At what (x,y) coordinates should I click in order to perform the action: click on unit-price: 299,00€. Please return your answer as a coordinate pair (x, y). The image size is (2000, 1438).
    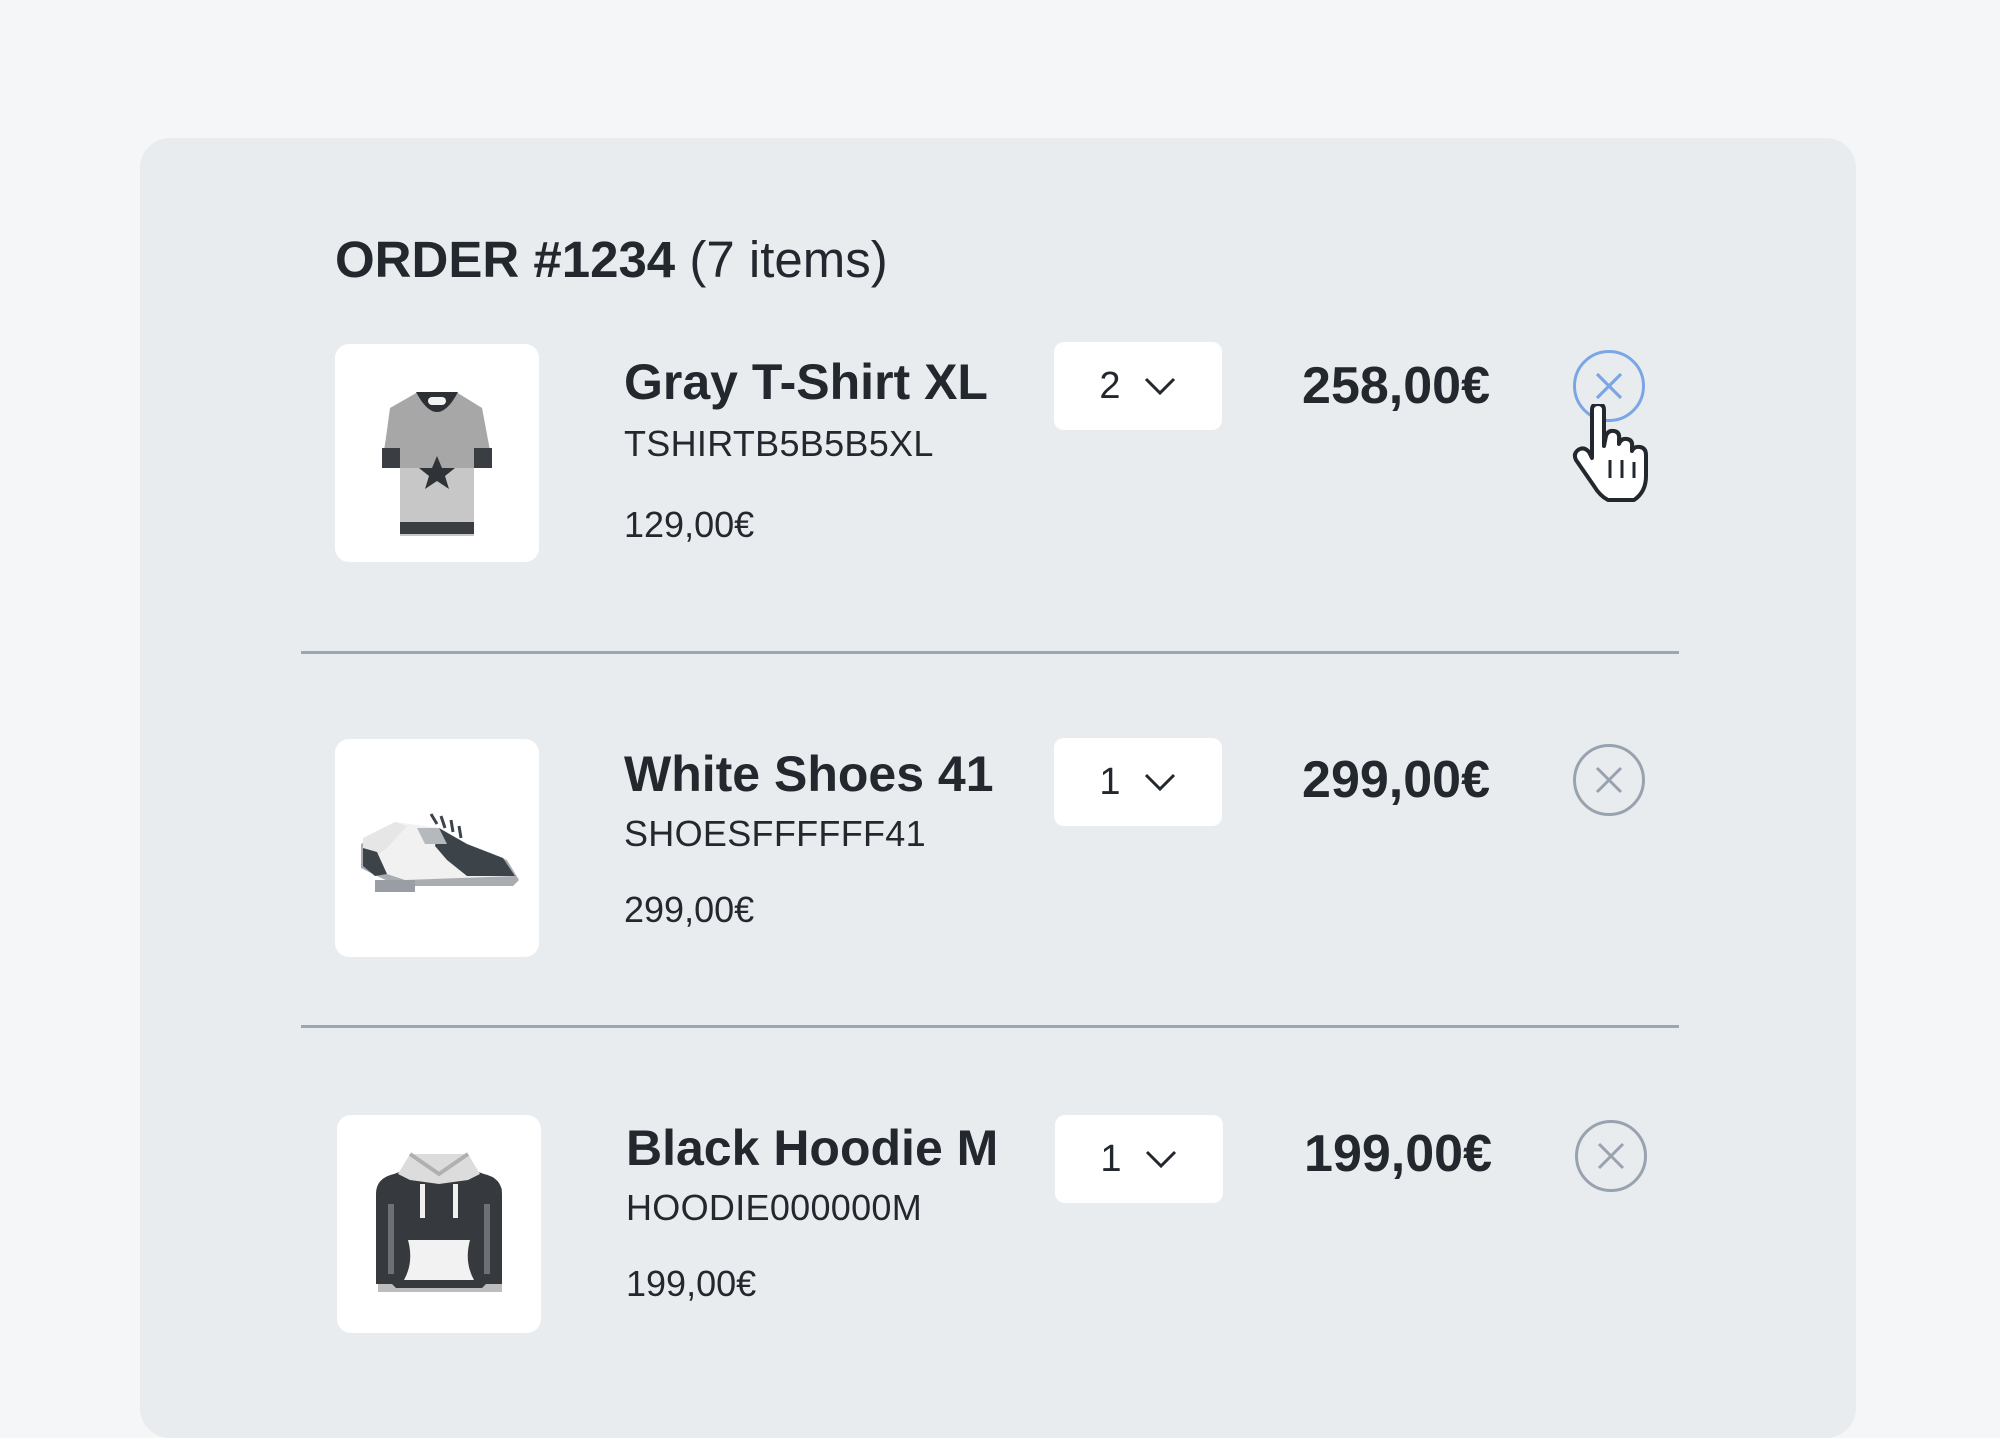
    Looking at the image, I should click on (689, 909).